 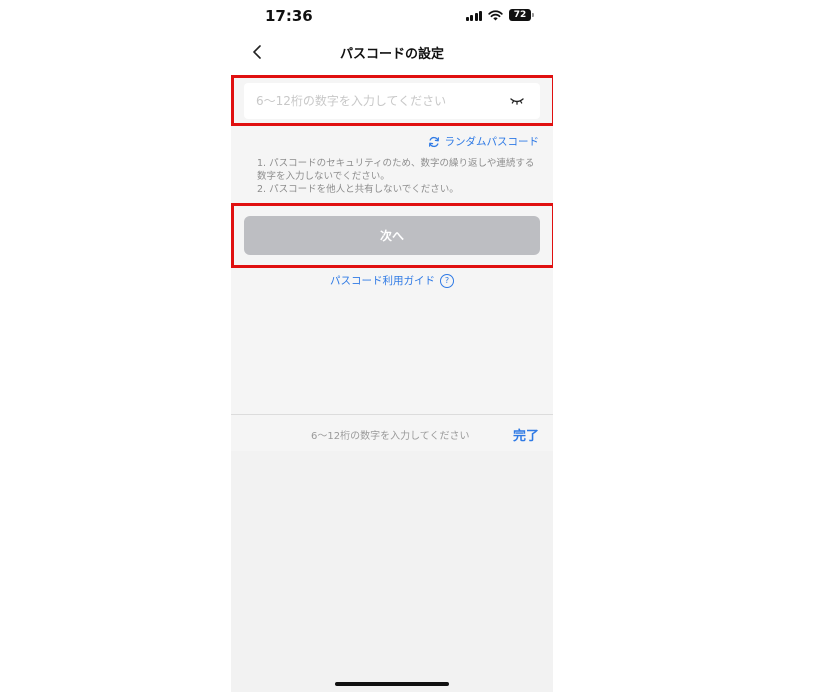 What do you see at coordinates (392, 684) in the screenshot?
I see `home-indicator` at bounding box center [392, 684].